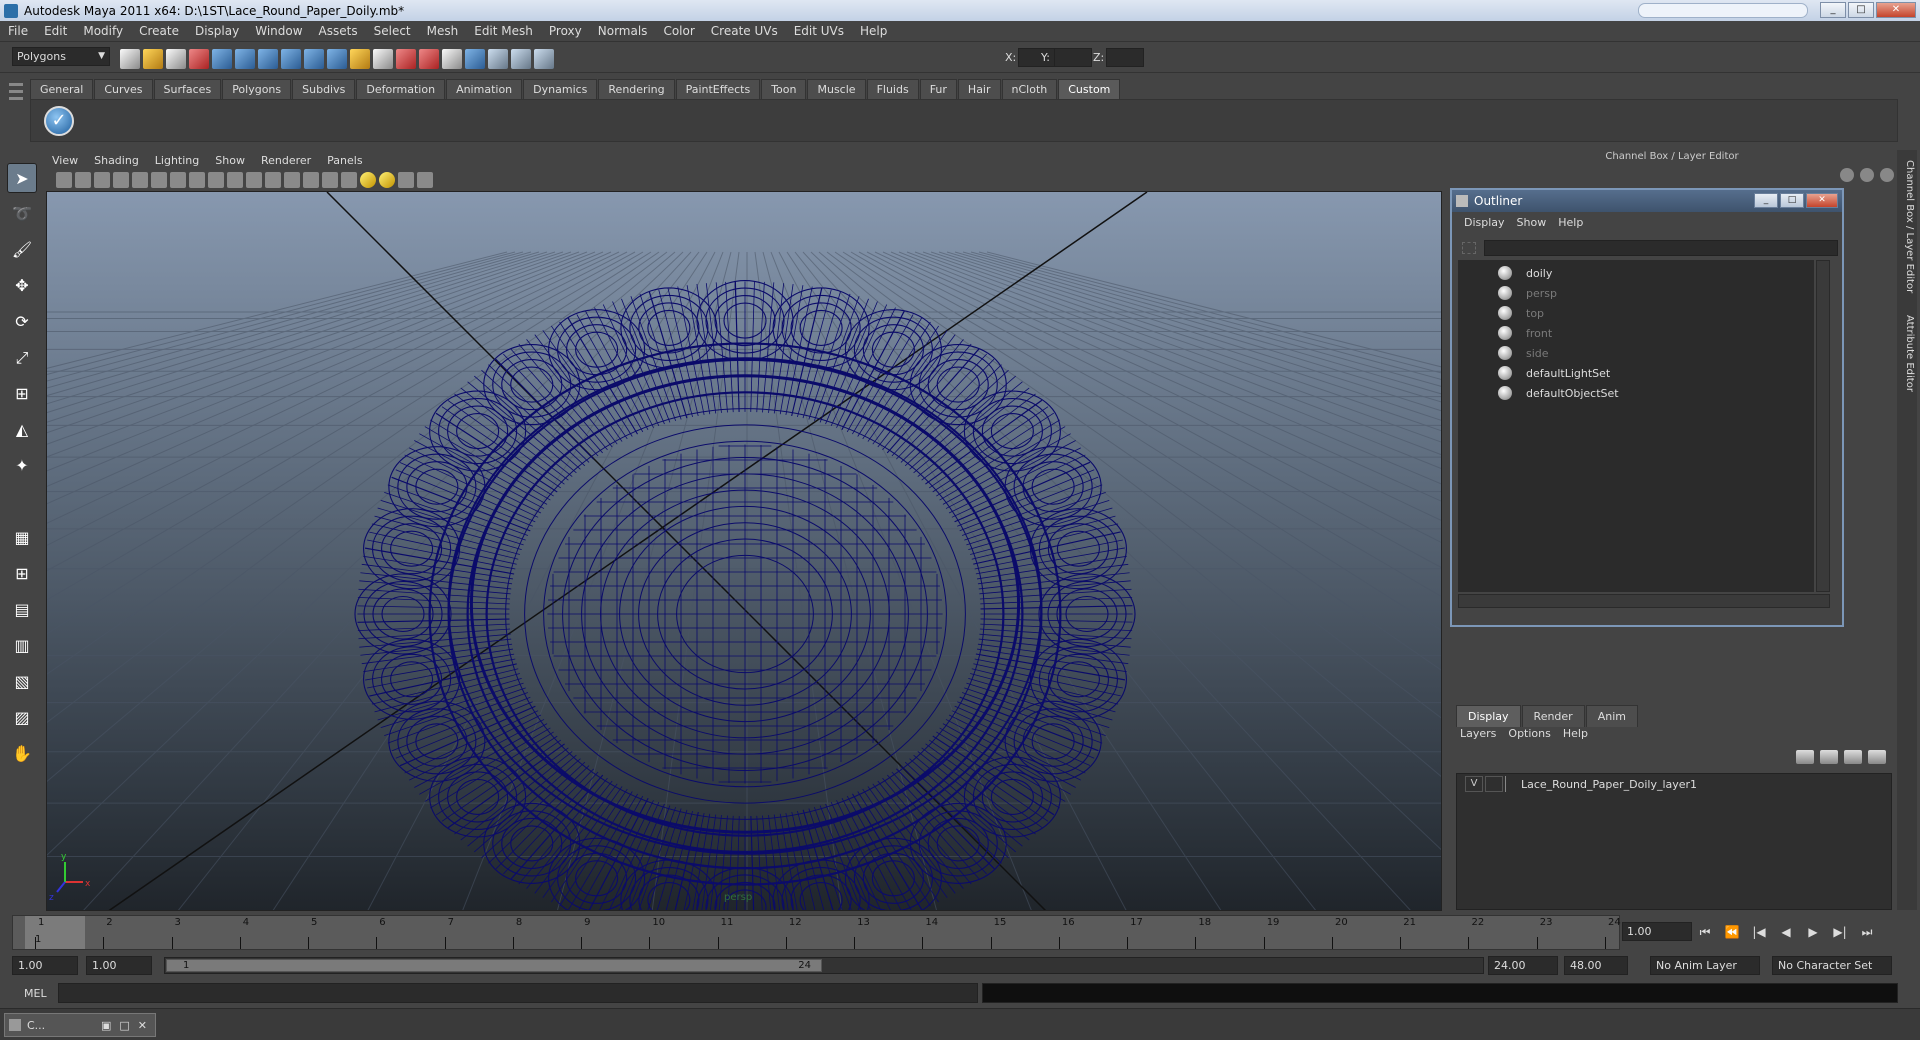 Image resolution: width=1920 pixels, height=1040 pixels. I want to click on menu-normals: Normals, so click(623, 31).